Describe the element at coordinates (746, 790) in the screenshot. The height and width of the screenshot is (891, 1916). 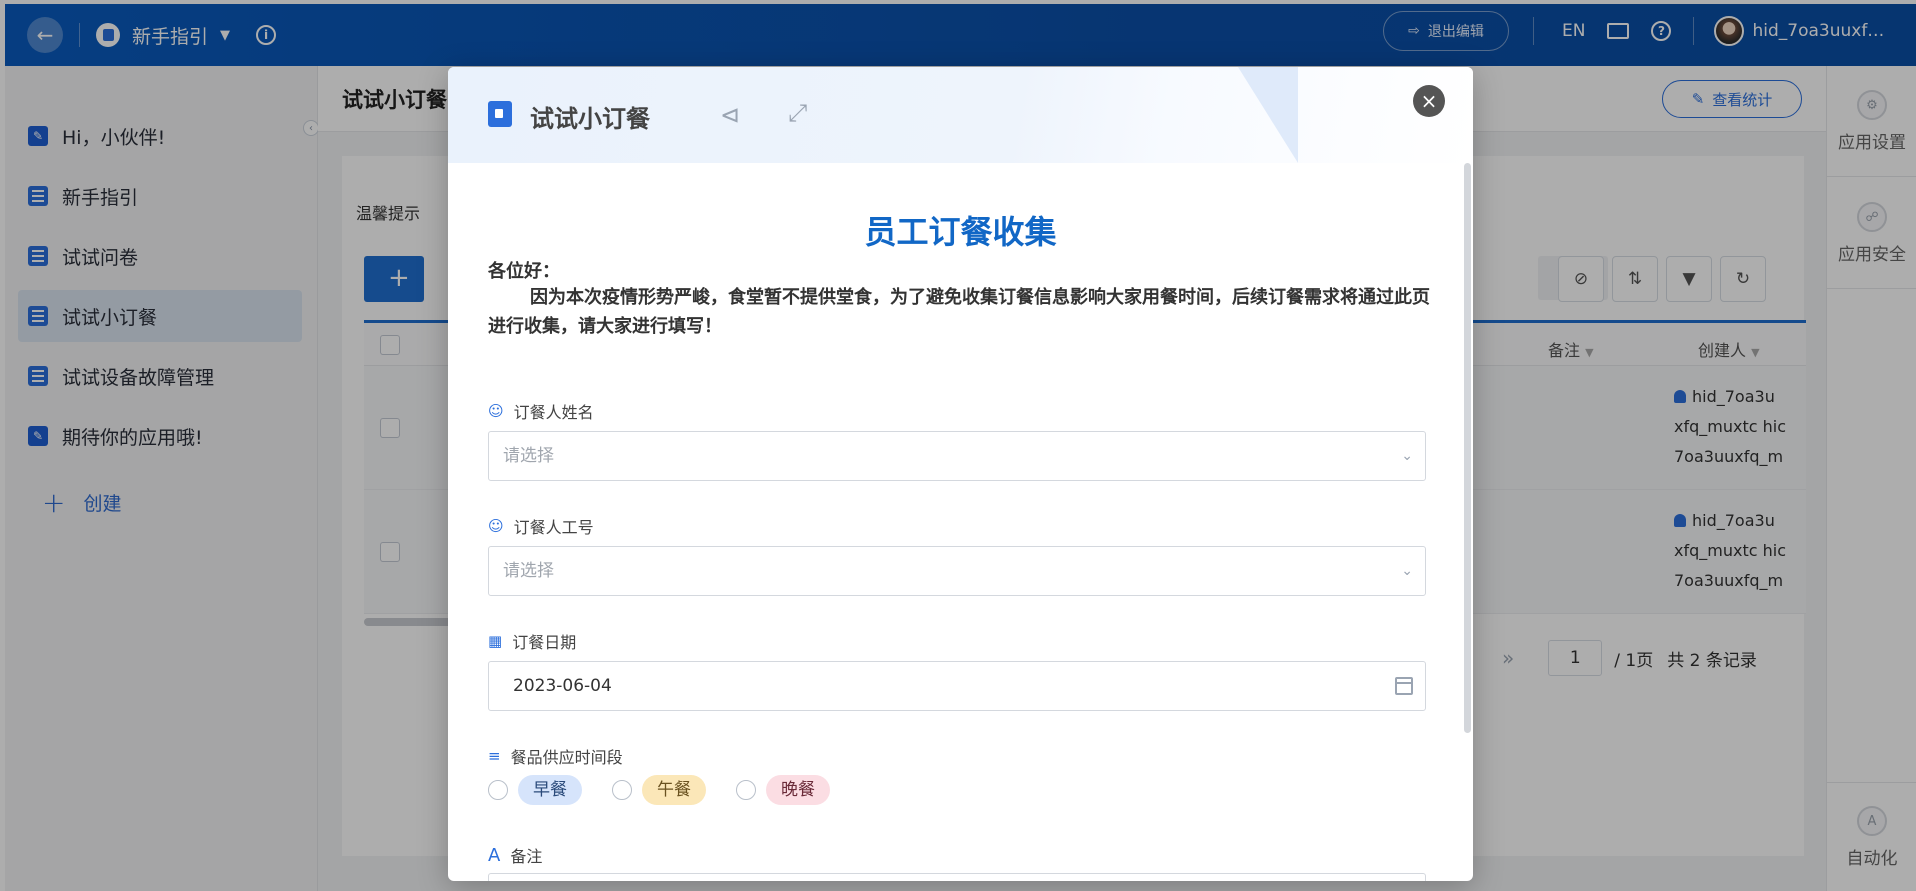
I see `radio-dinner` at that location.